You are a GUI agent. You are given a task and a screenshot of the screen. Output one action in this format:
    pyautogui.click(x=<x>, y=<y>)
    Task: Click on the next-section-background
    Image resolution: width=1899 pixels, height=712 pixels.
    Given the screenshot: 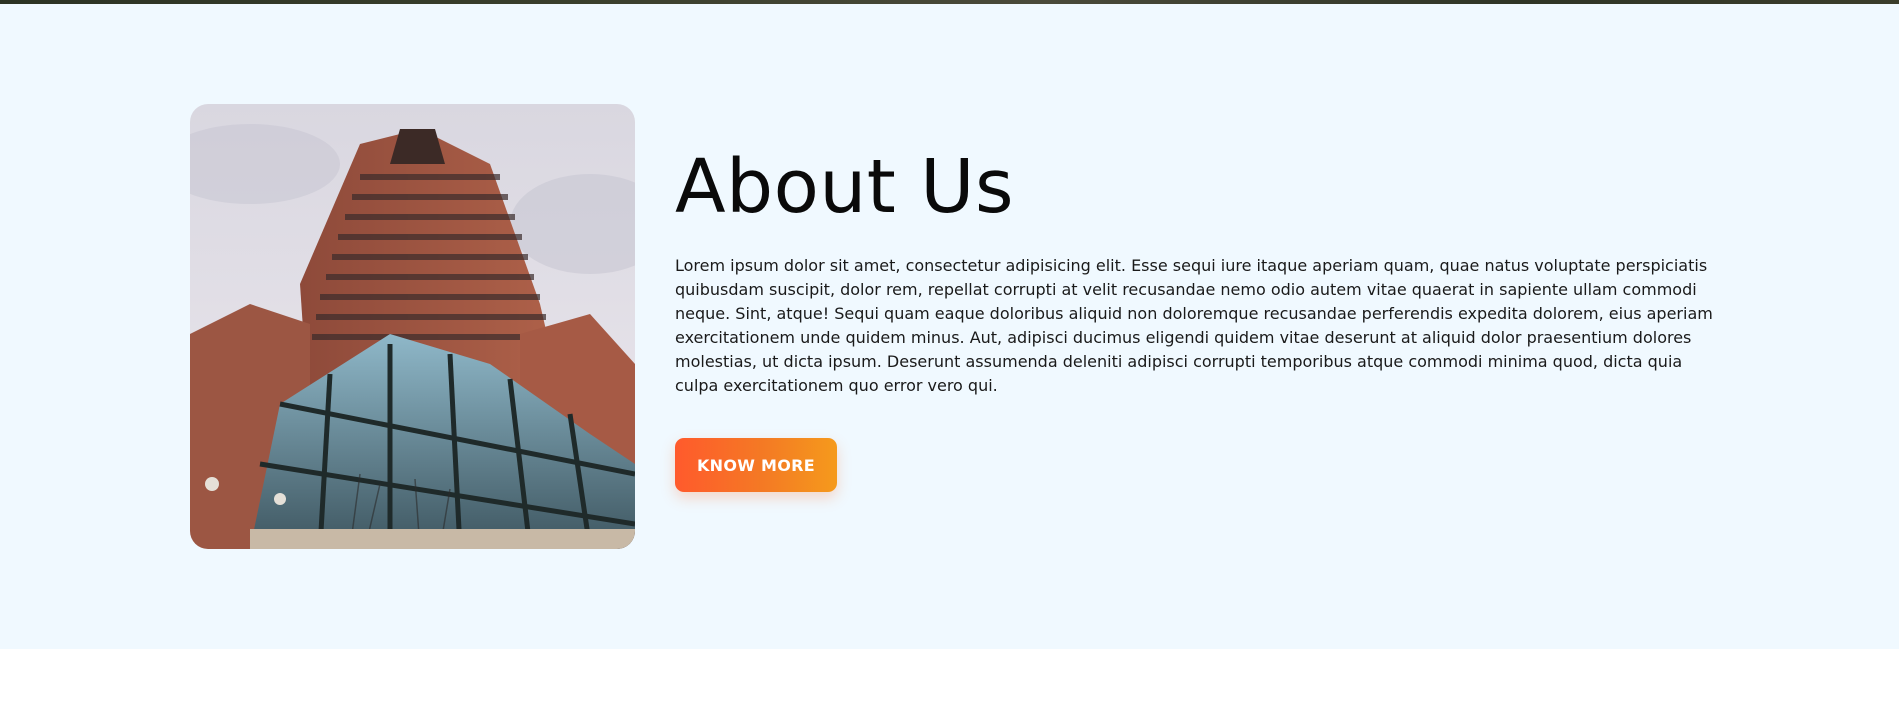 What is the action you would take?
    pyautogui.click(x=949, y=680)
    